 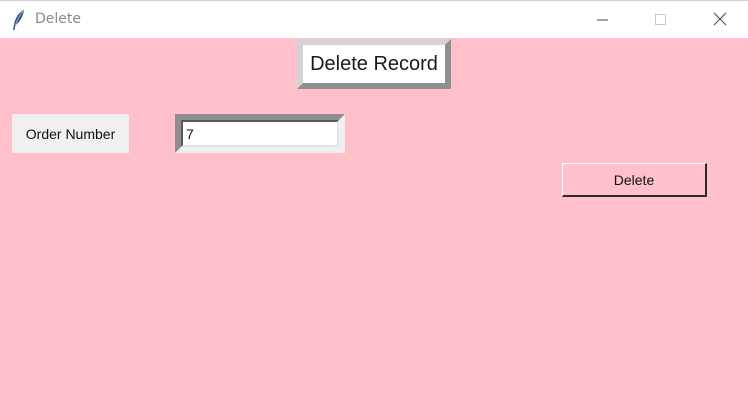 I want to click on page-title: Delete Record, so click(x=374, y=64).